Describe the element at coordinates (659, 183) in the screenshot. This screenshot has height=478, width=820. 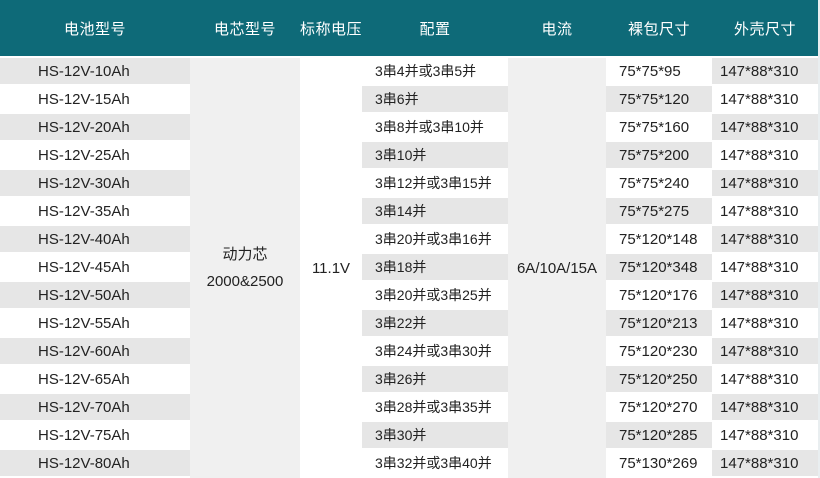
I see `bare-size-cell: 75*75*240` at that location.